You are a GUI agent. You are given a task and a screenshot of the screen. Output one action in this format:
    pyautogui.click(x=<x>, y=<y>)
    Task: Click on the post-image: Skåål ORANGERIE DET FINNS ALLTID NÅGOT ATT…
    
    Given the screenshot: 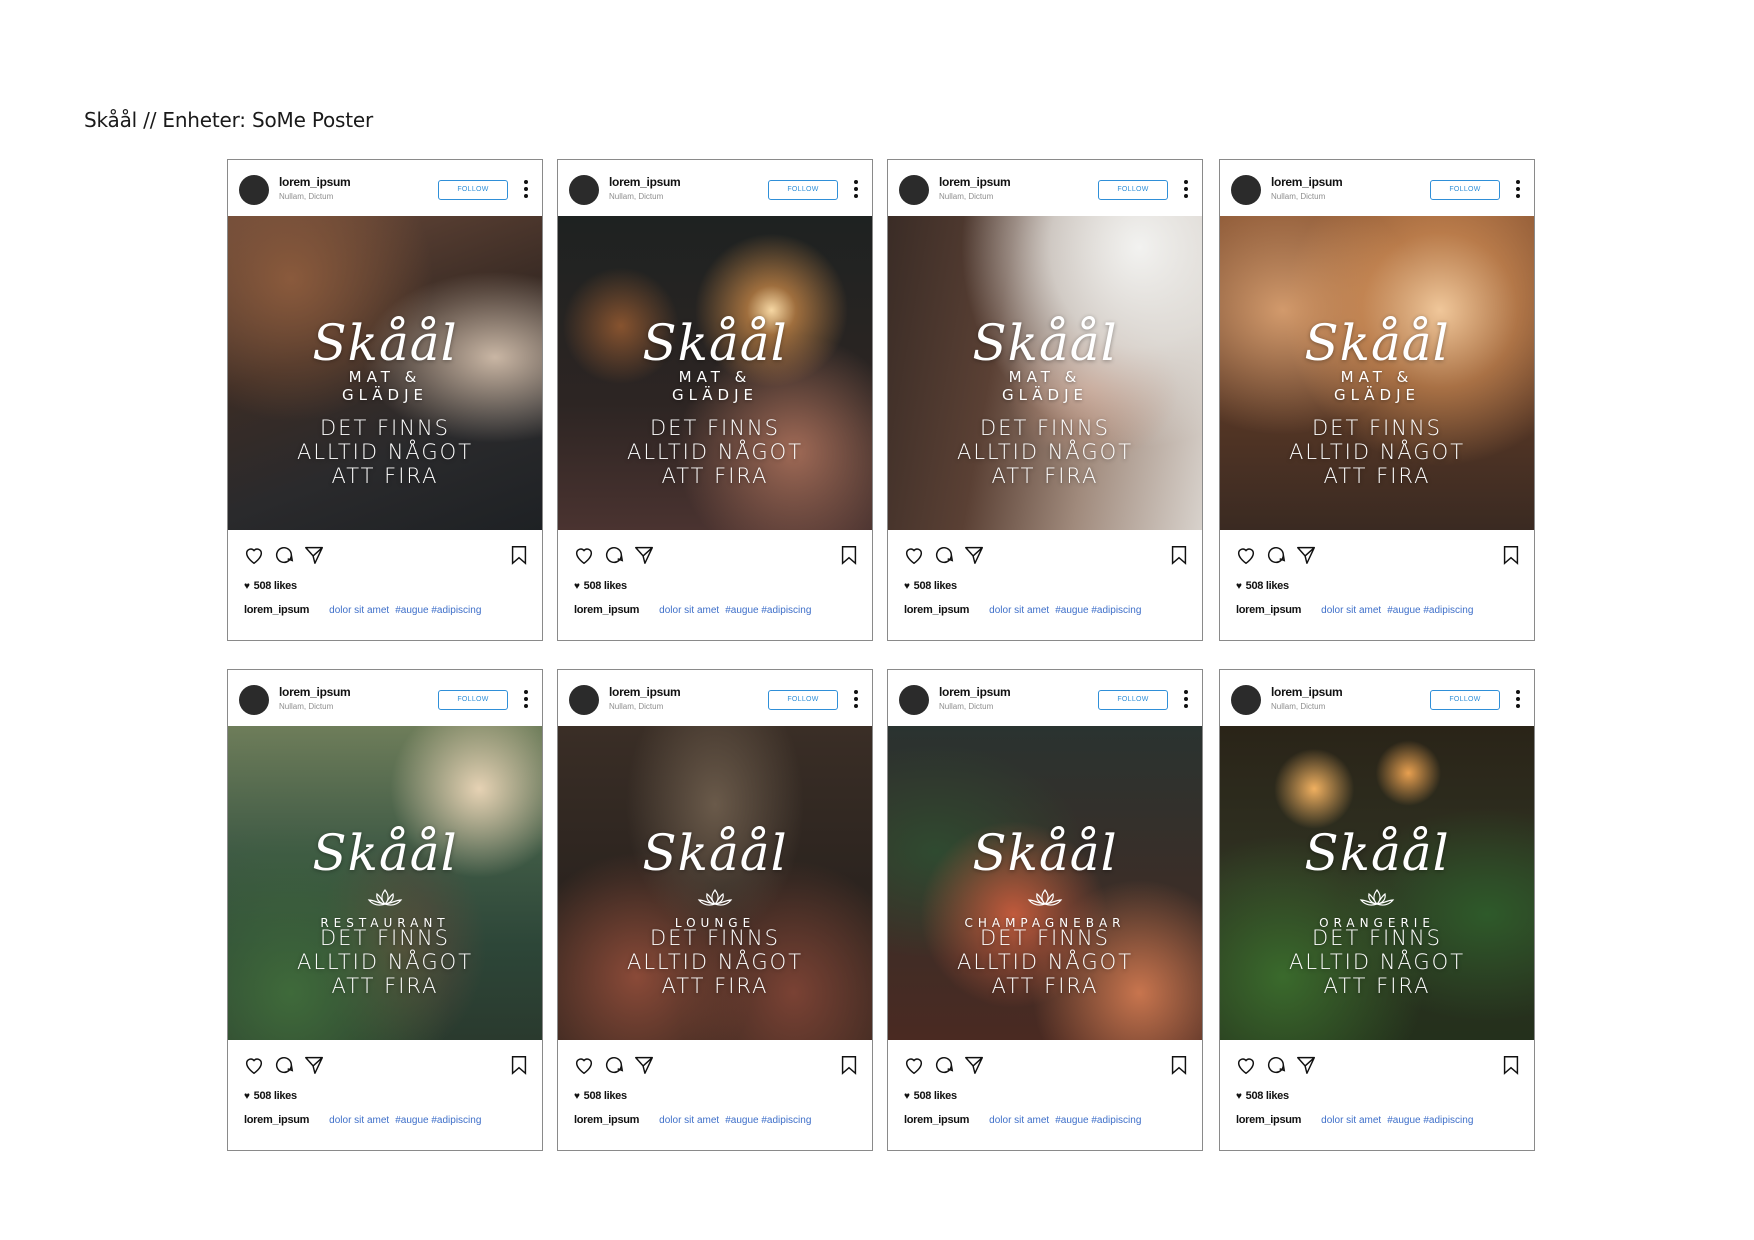 What is the action you would take?
    pyautogui.click(x=1377, y=883)
    